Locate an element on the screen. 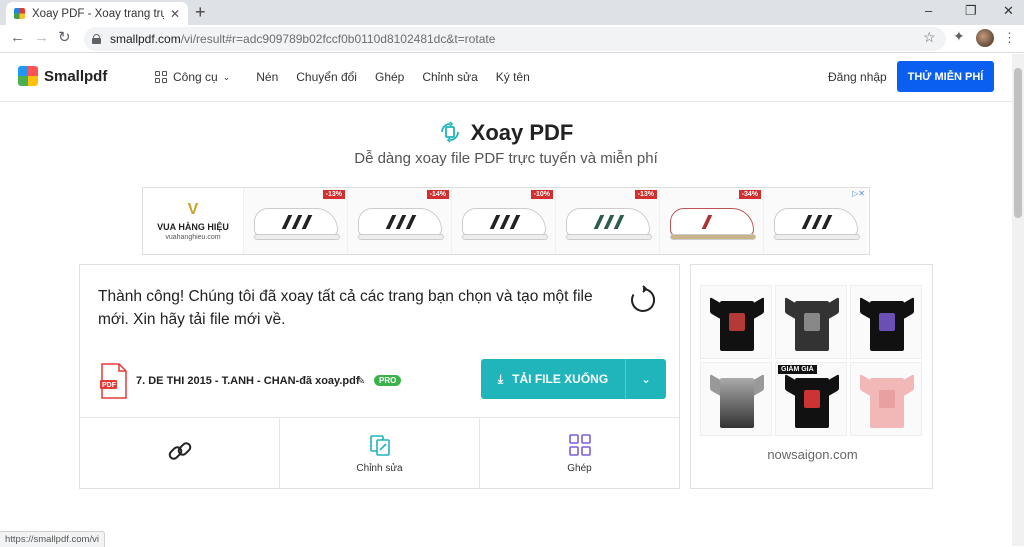 Image resolution: width=1024 pixels, height=547 pixels. discount-badge: -34% is located at coordinates (749, 194).